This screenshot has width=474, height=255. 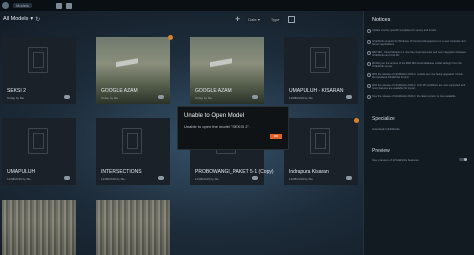 I want to click on model-name: UMAPULUH, so click(x=21, y=172).